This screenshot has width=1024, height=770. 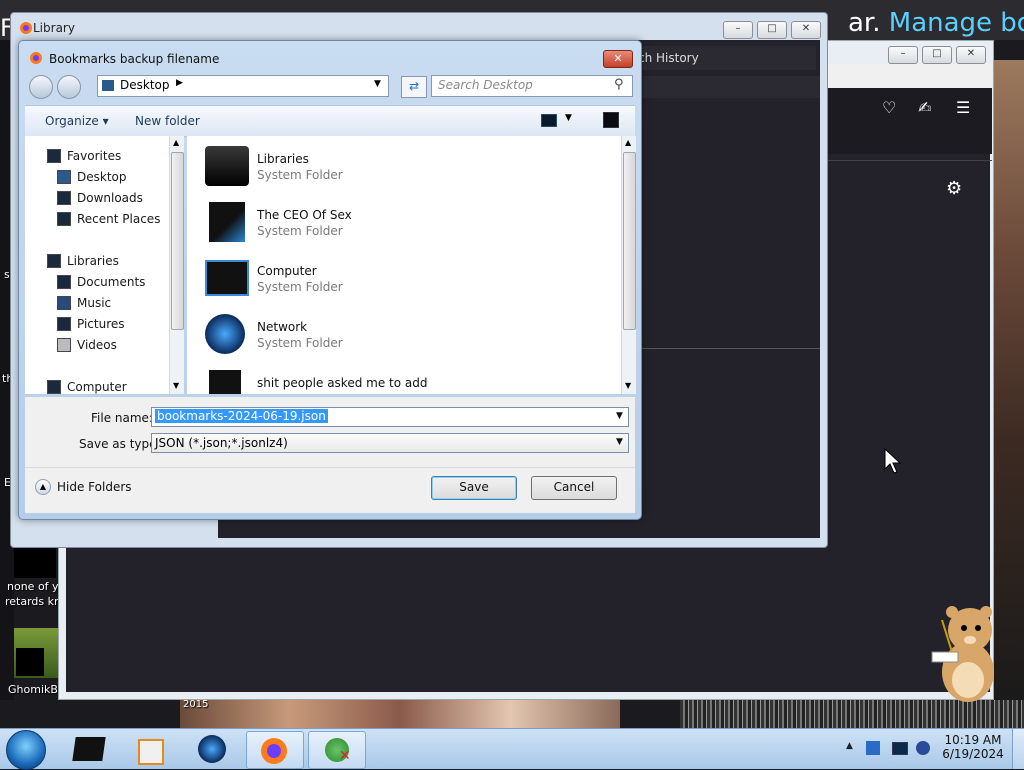 What do you see at coordinates (900, 748) in the screenshot?
I see `tray-network-icon` at bounding box center [900, 748].